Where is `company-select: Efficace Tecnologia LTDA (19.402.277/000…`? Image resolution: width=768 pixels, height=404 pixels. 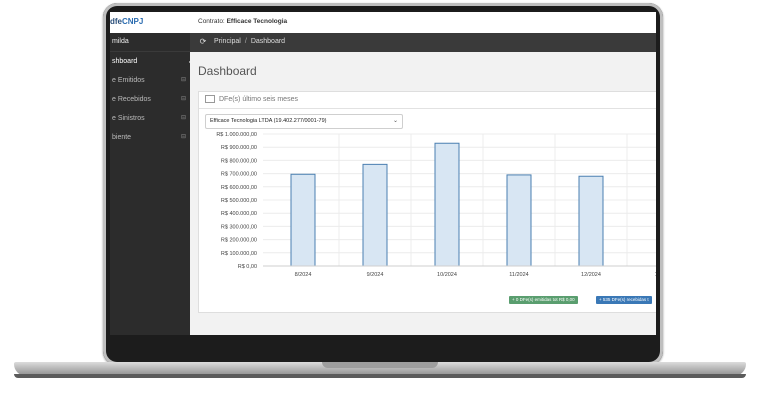 company-select: Efficace Tecnologia LTDA (19.402.277/000… is located at coordinates (304, 121).